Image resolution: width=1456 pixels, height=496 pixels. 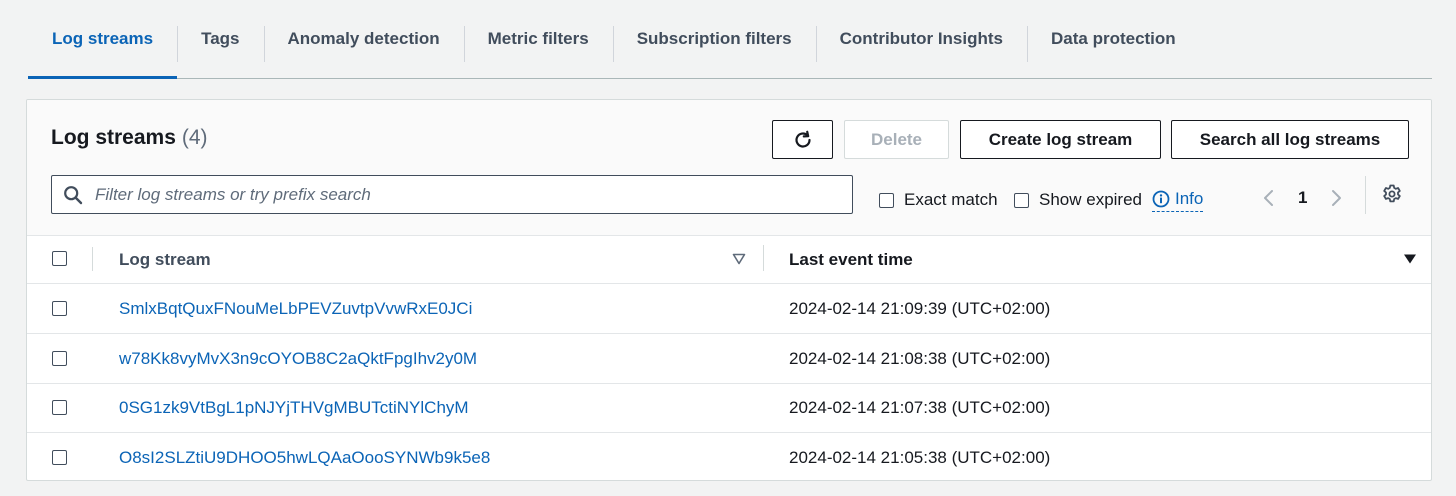 What do you see at coordinates (851, 260) in the screenshot?
I see `column-header-last-event-time: Last event time` at bounding box center [851, 260].